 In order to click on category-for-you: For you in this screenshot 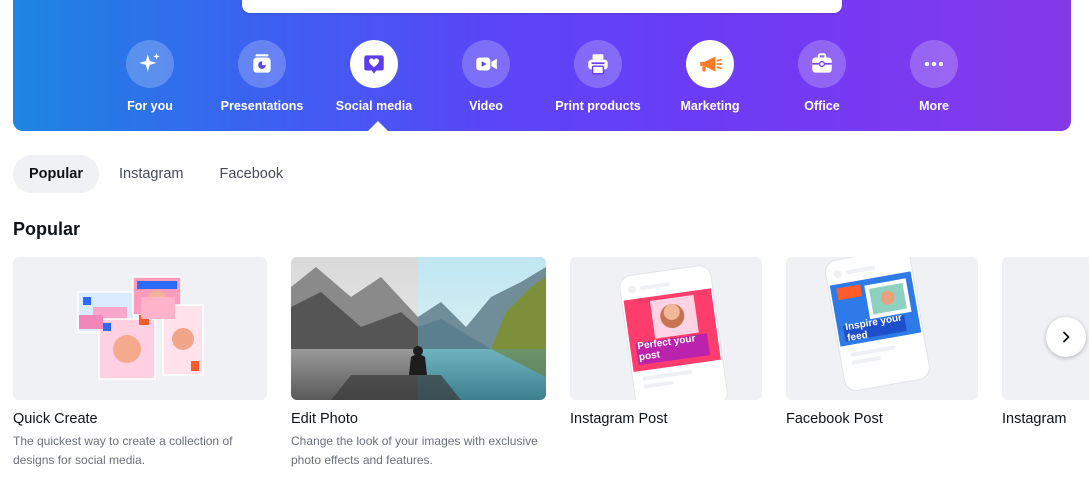, I will do `click(150, 76)`.